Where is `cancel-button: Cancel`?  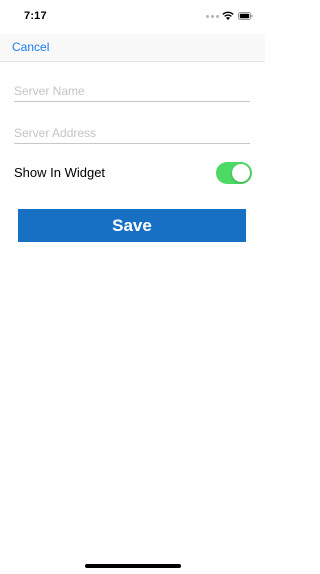 cancel-button: Cancel is located at coordinates (30, 47).